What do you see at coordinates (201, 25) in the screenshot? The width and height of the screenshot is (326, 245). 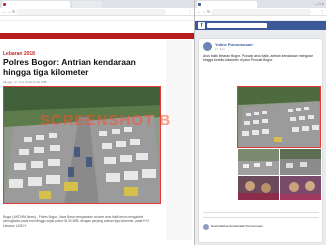 I see `facebook-logo-icon: f` at bounding box center [201, 25].